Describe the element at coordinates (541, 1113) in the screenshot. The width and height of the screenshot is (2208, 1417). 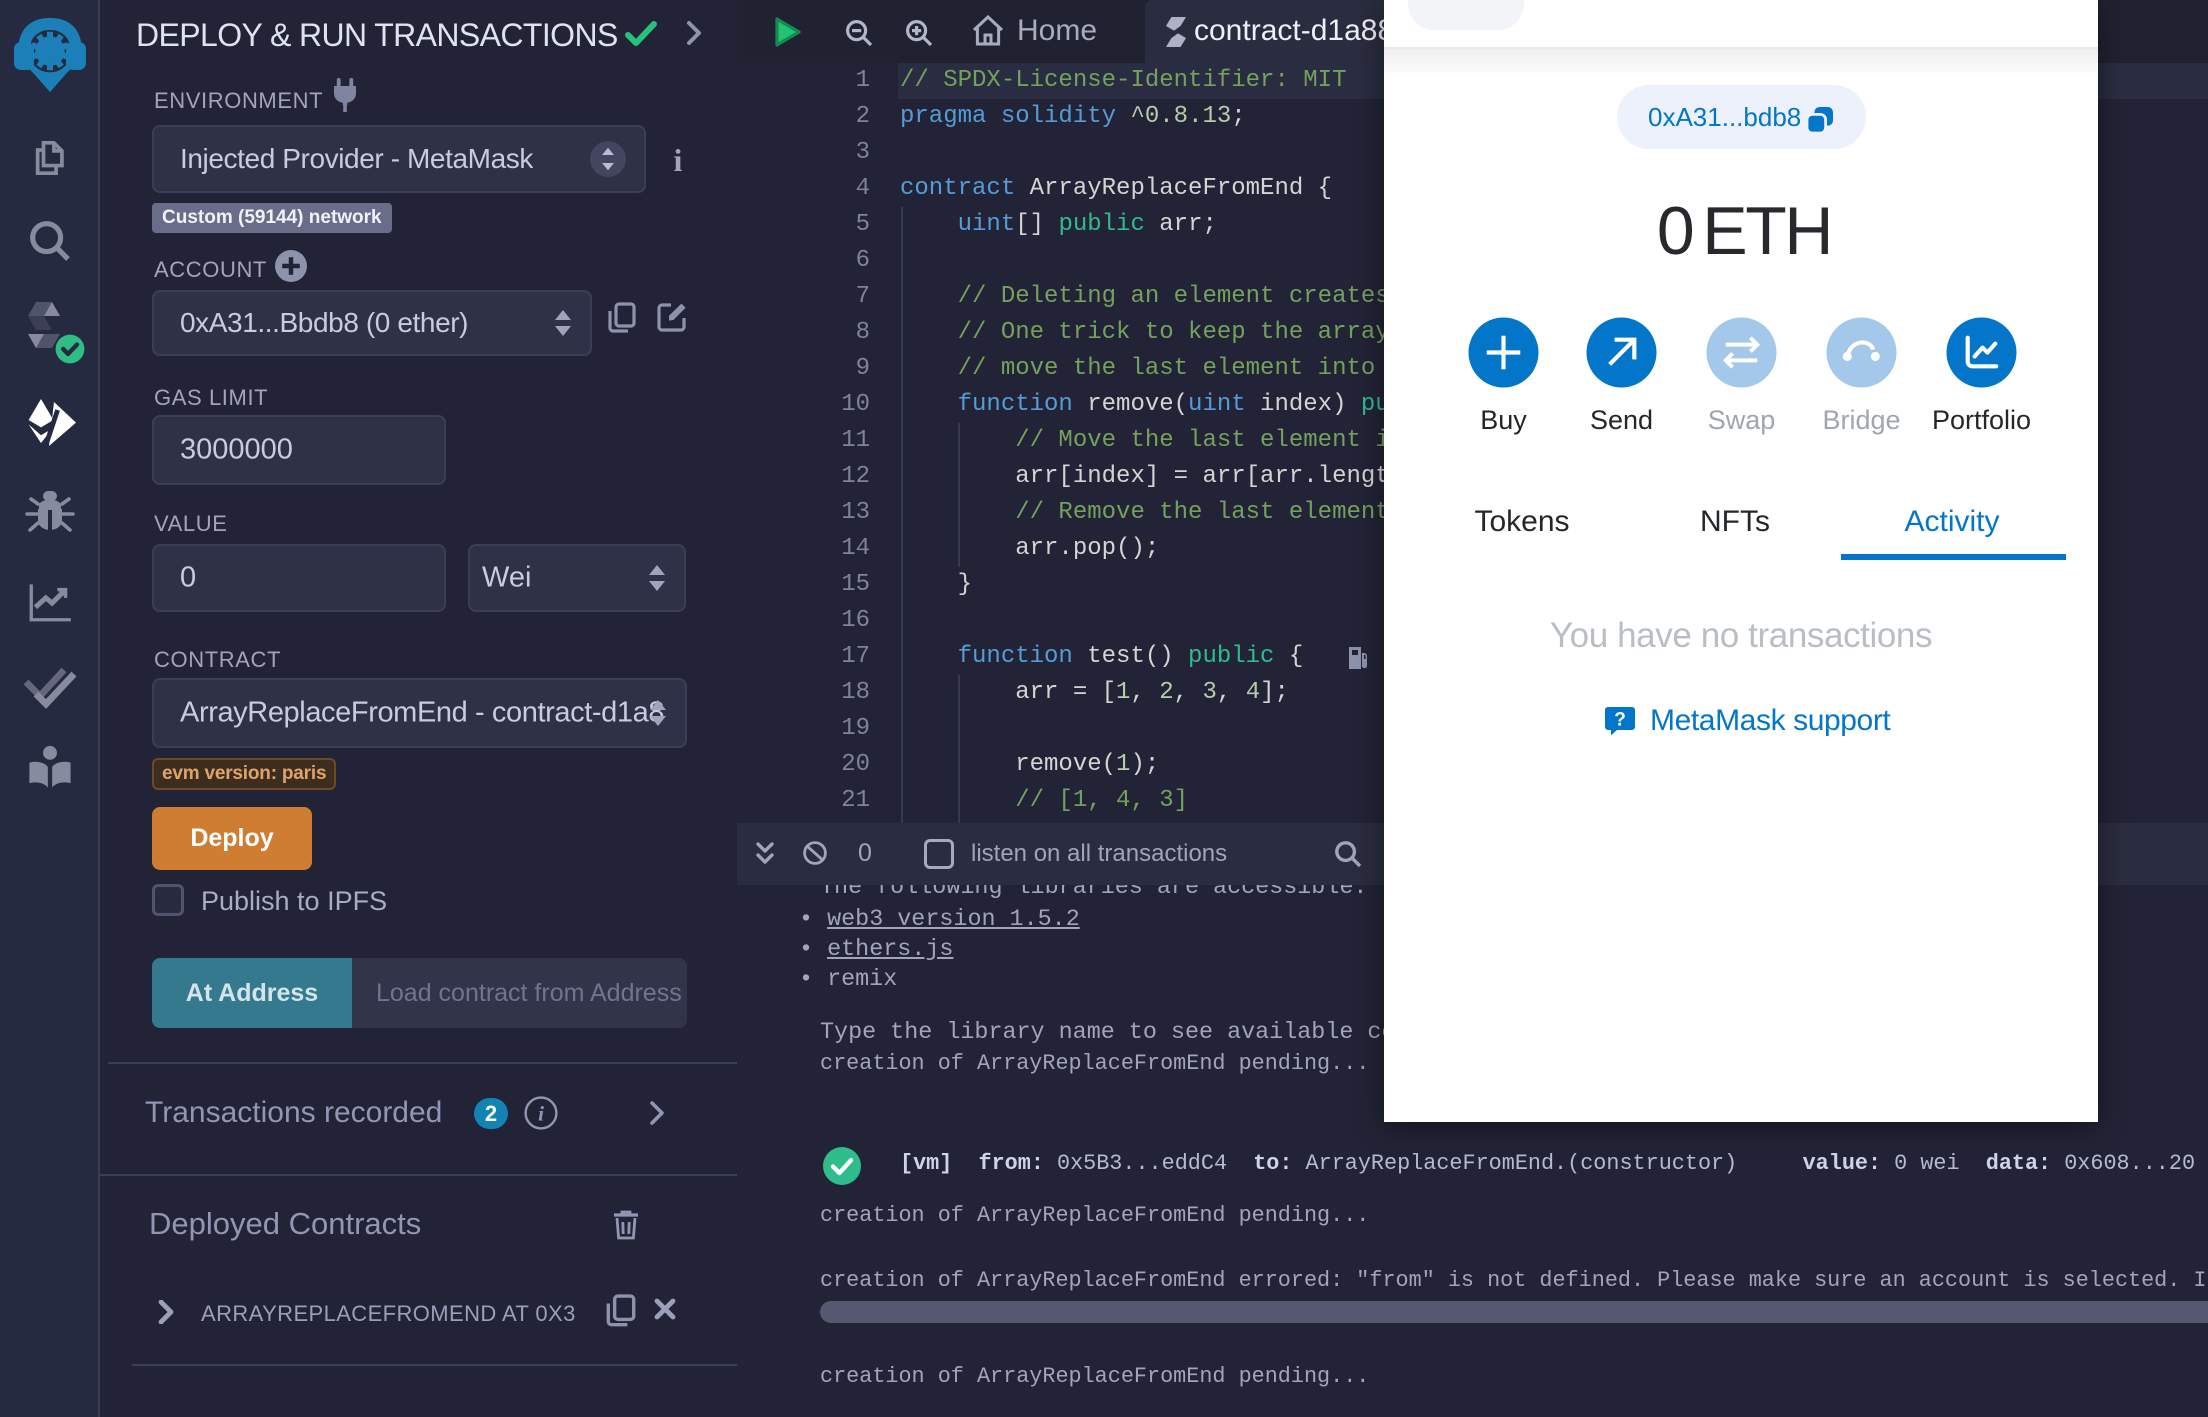
I see `svg-text: i` at that location.